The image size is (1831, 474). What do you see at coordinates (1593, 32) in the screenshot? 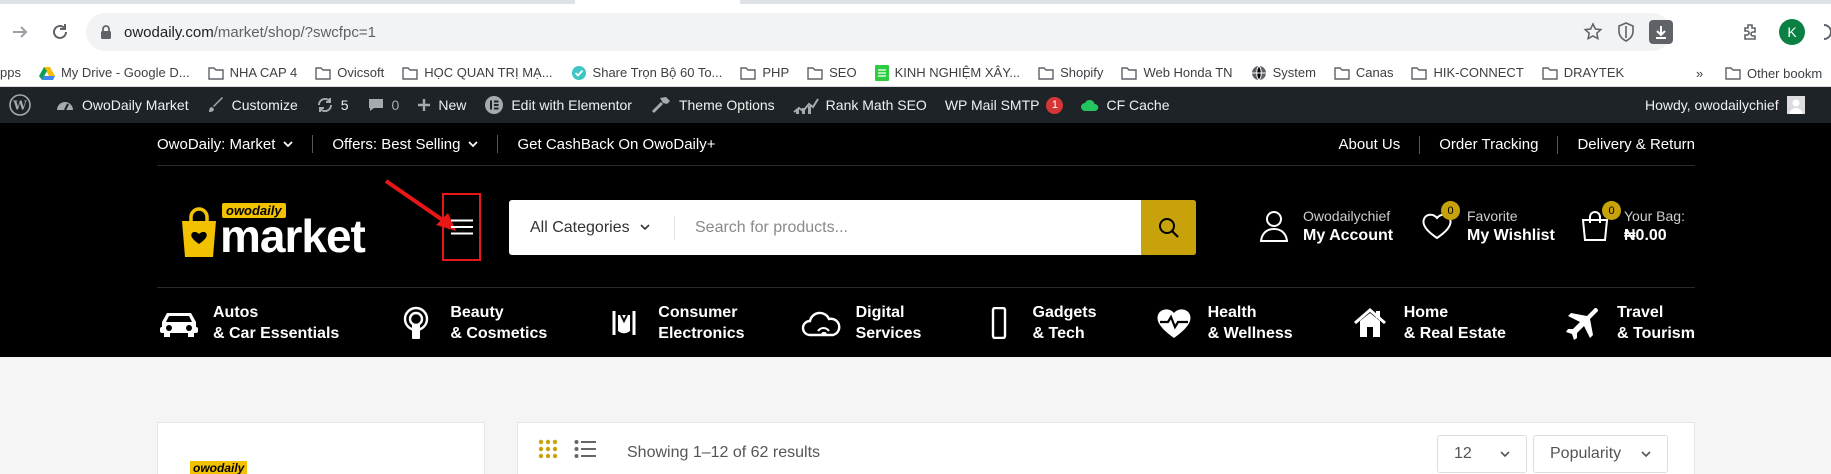
I see `star-icon` at bounding box center [1593, 32].